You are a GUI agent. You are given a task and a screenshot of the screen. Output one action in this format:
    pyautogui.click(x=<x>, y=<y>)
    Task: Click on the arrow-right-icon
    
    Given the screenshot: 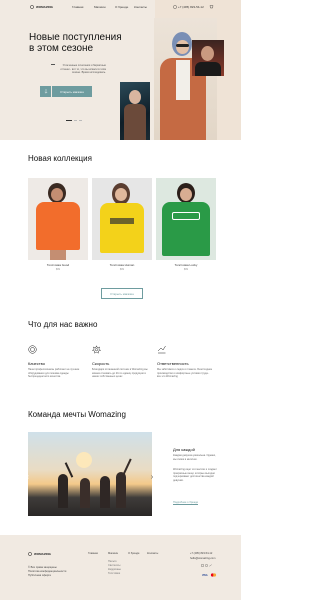 What is the action you would take?
    pyautogui.click(x=152, y=477)
    